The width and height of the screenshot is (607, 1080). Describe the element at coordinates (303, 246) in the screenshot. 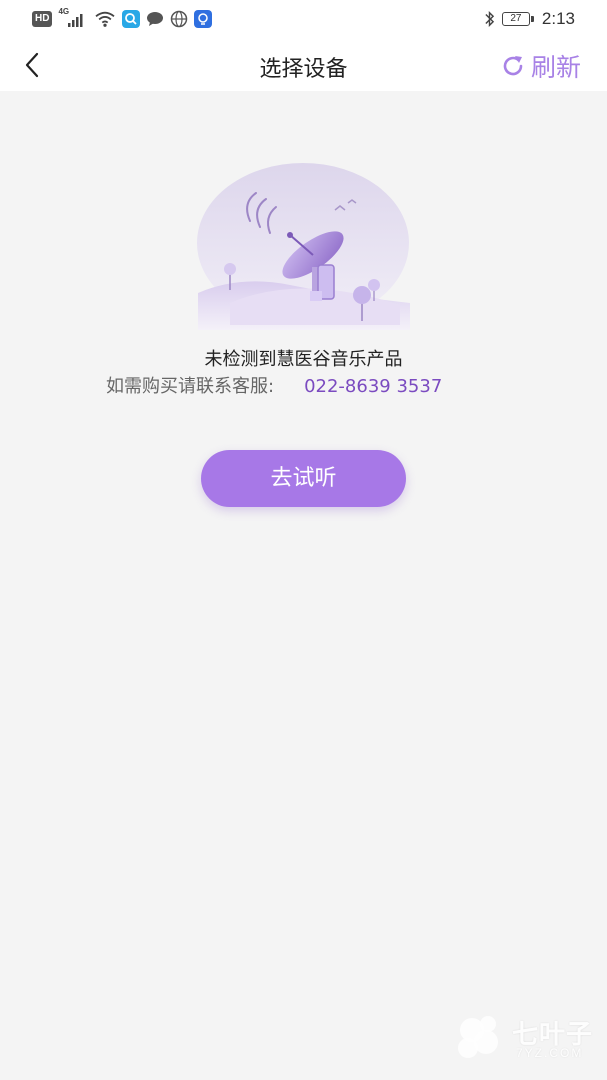

I see `satellite-dish-illustration` at that location.